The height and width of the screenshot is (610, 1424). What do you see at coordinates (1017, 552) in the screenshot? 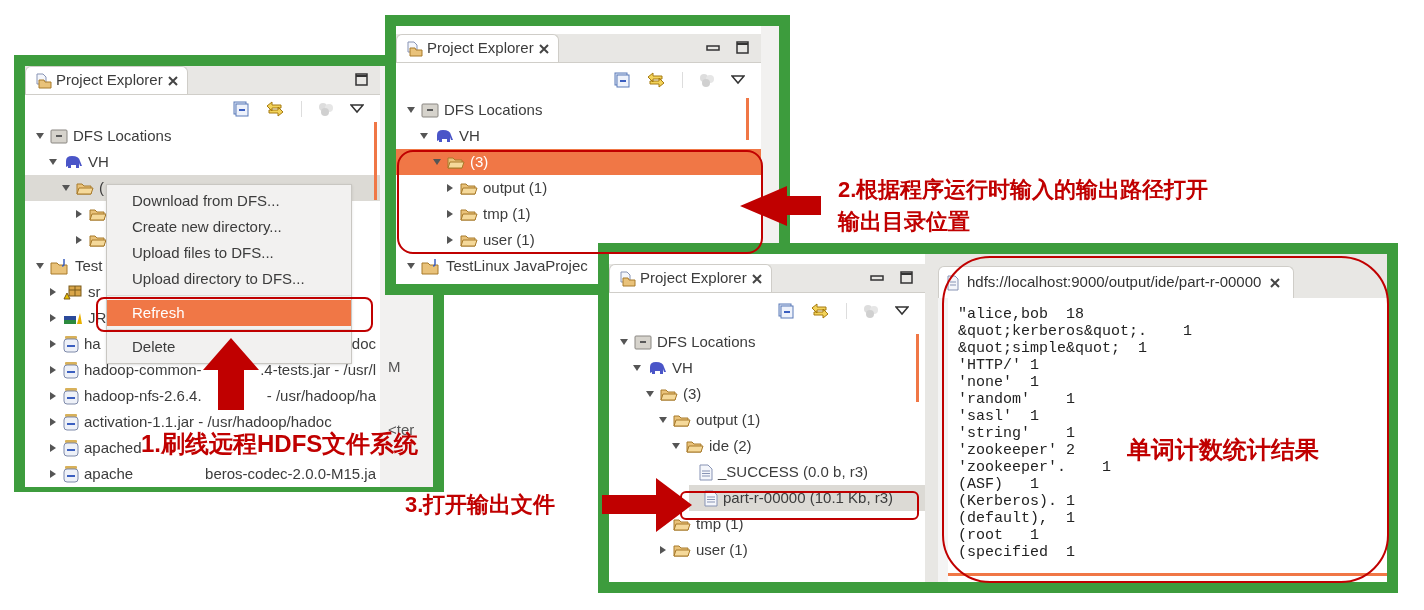
I see `code-line: (specified 1` at bounding box center [1017, 552].